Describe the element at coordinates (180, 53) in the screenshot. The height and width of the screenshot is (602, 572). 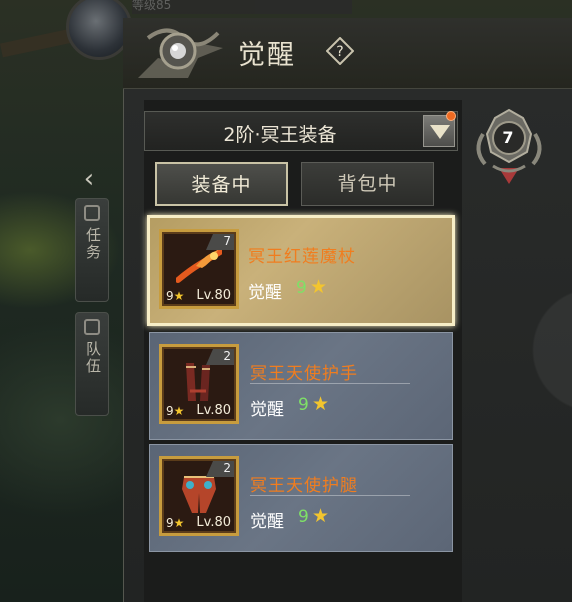
I see `header-emblem-icon` at that location.